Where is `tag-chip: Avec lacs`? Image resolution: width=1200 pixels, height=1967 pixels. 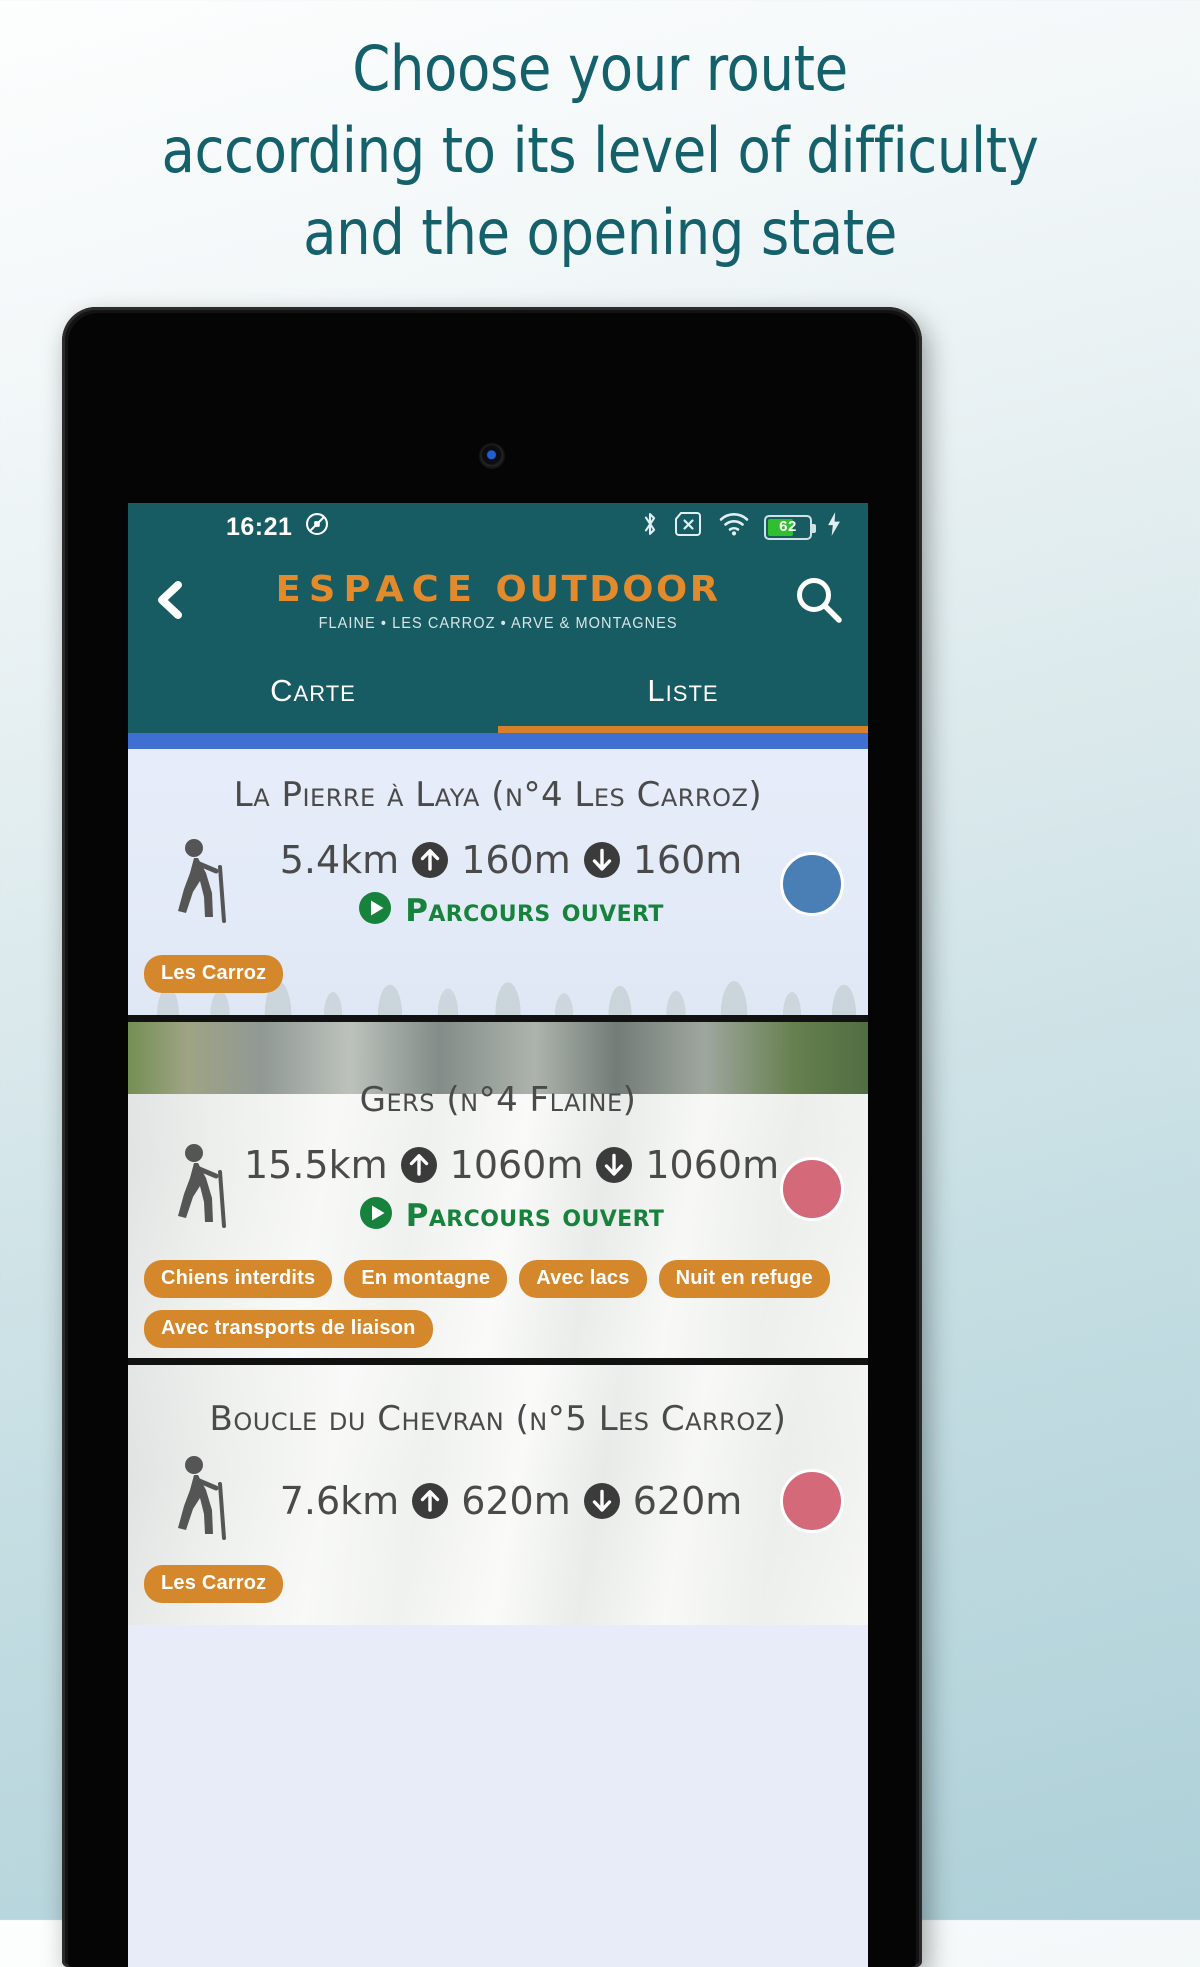
tag-chip: Avec lacs is located at coordinates (583, 1279).